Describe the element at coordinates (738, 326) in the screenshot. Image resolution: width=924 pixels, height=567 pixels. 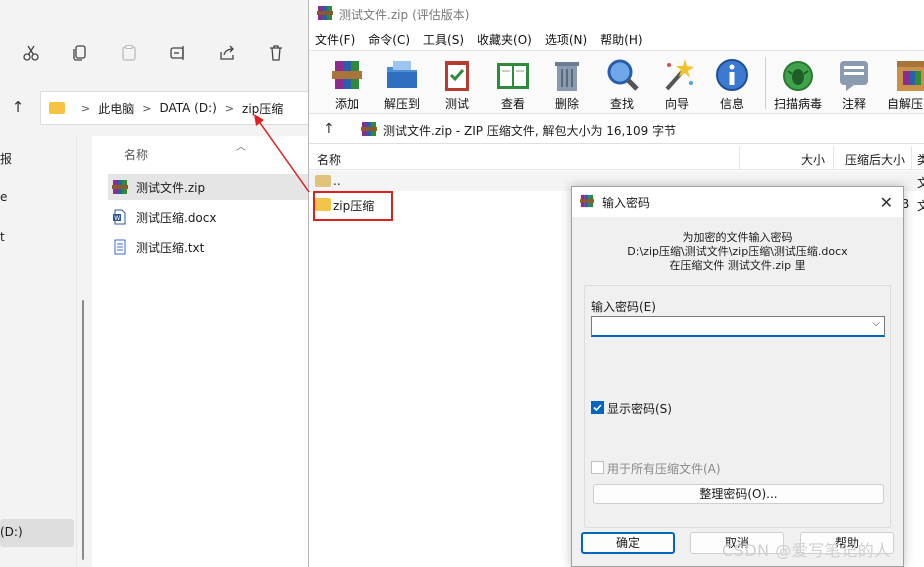
I see `password-input: ⌵` at that location.